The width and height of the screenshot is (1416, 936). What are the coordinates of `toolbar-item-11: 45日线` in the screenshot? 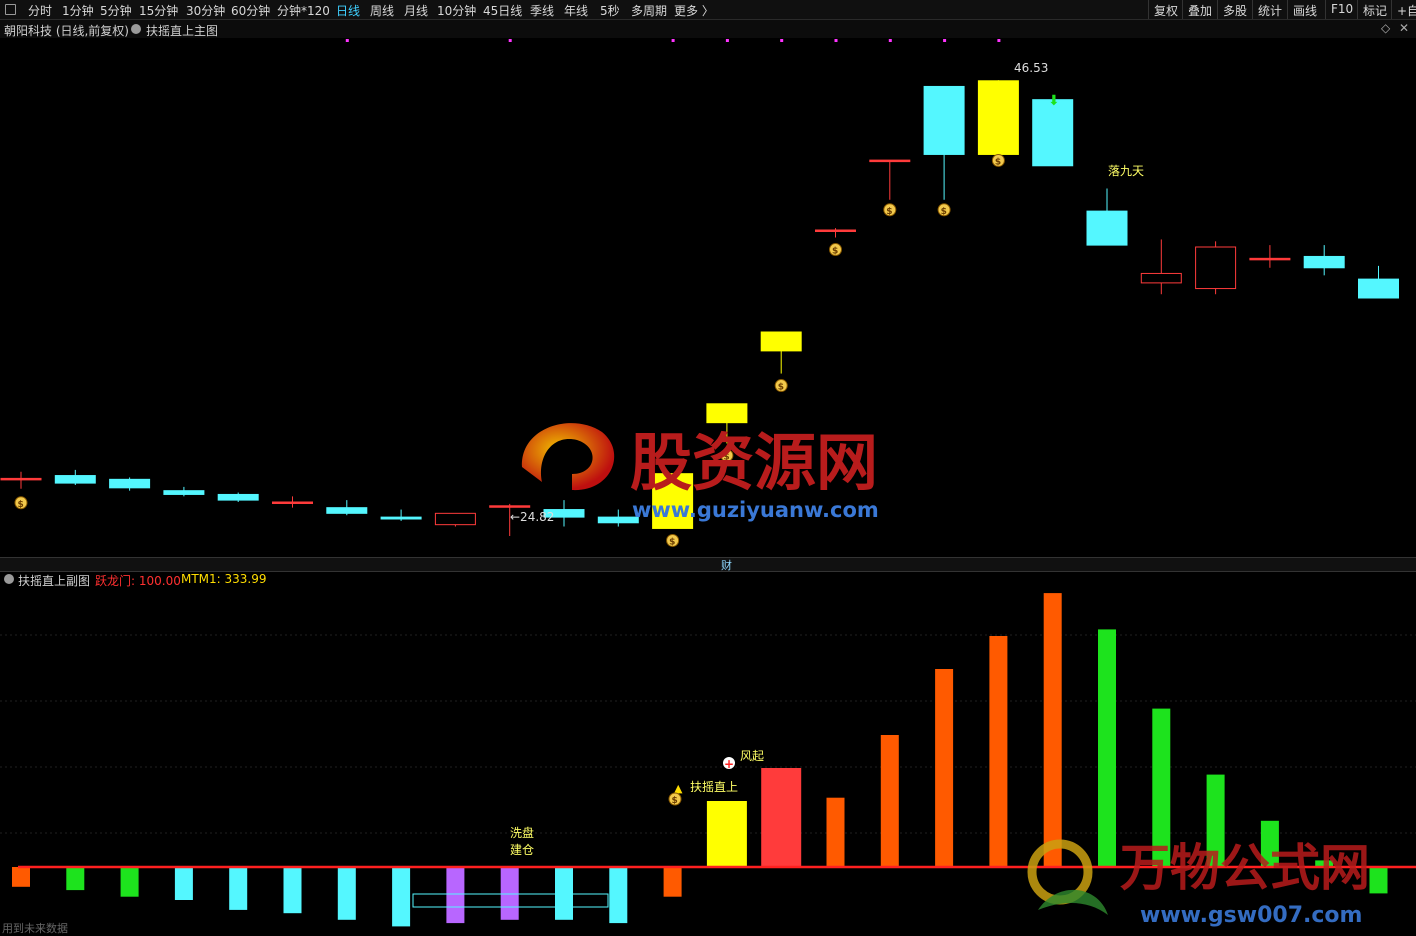 It's located at (502, 10).